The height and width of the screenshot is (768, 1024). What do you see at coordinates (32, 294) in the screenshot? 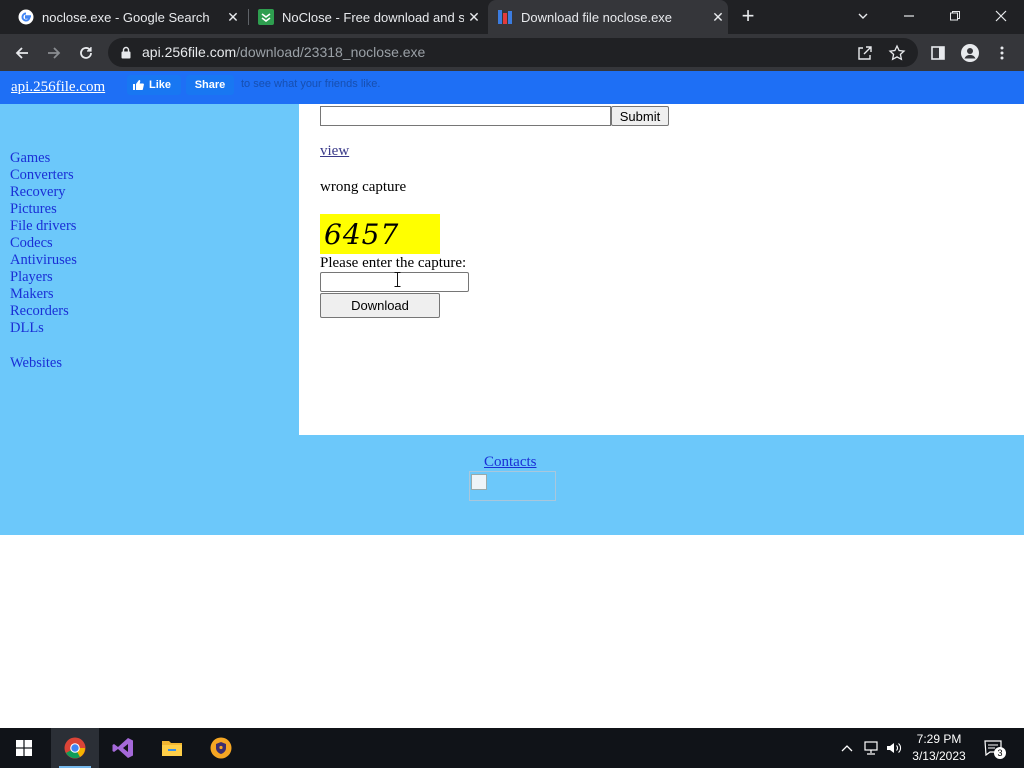
I see `sidebar-item-makers: Makers` at bounding box center [32, 294].